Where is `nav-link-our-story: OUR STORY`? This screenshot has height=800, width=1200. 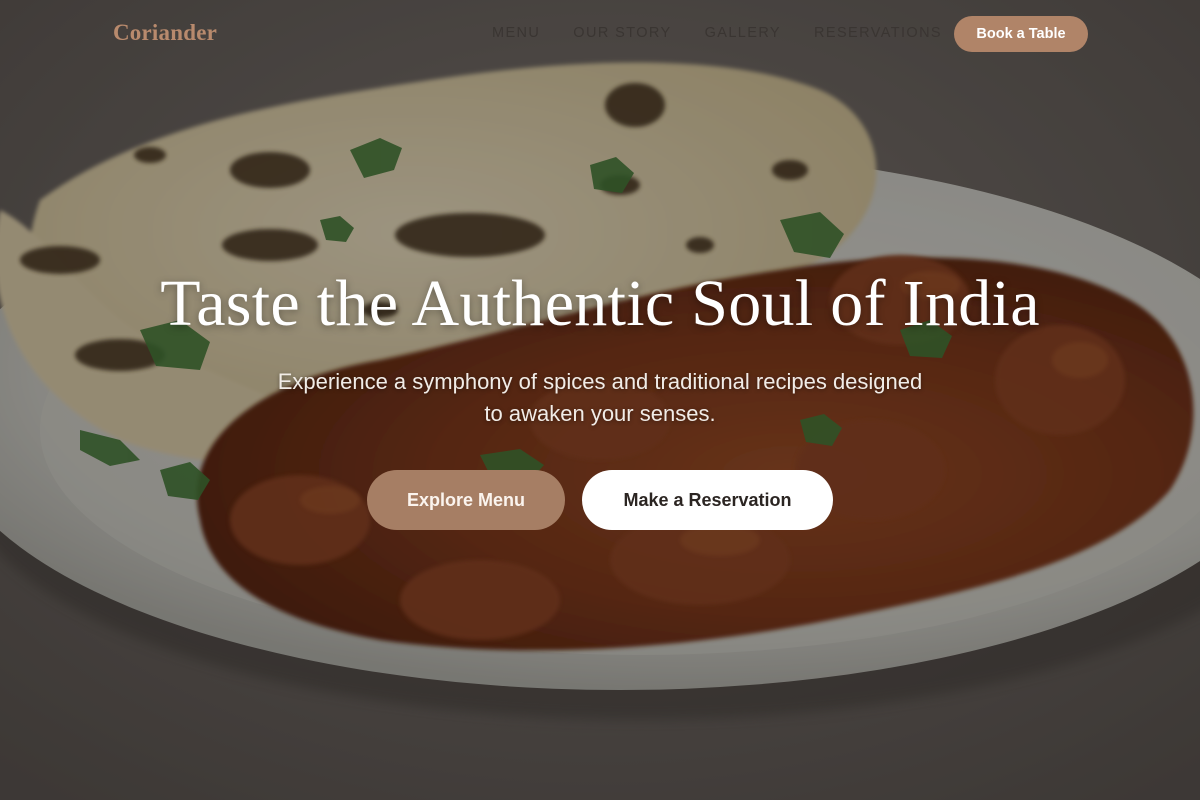 nav-link-our-story: OUR STORY is located at coordinates (622, 33).